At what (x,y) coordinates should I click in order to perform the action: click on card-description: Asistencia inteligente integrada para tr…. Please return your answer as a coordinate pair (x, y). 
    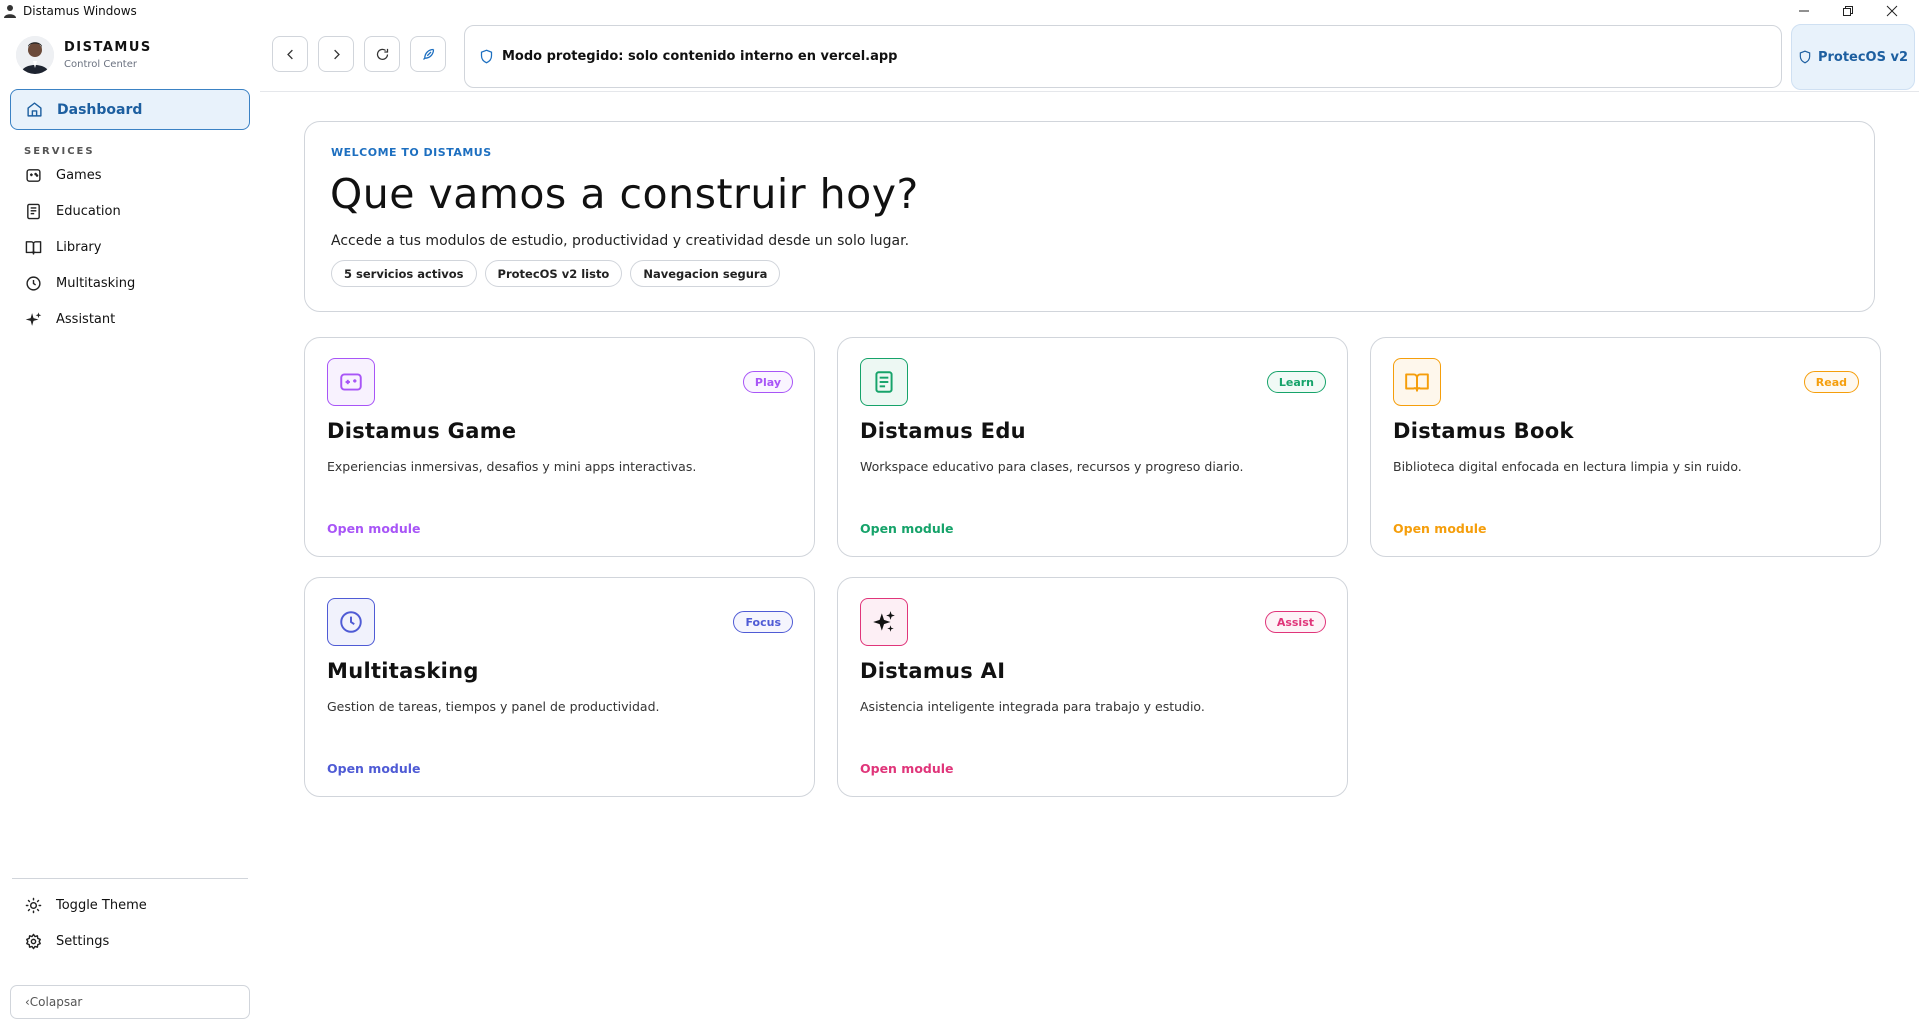
    Looking at the image, I should click on (1032, 706).